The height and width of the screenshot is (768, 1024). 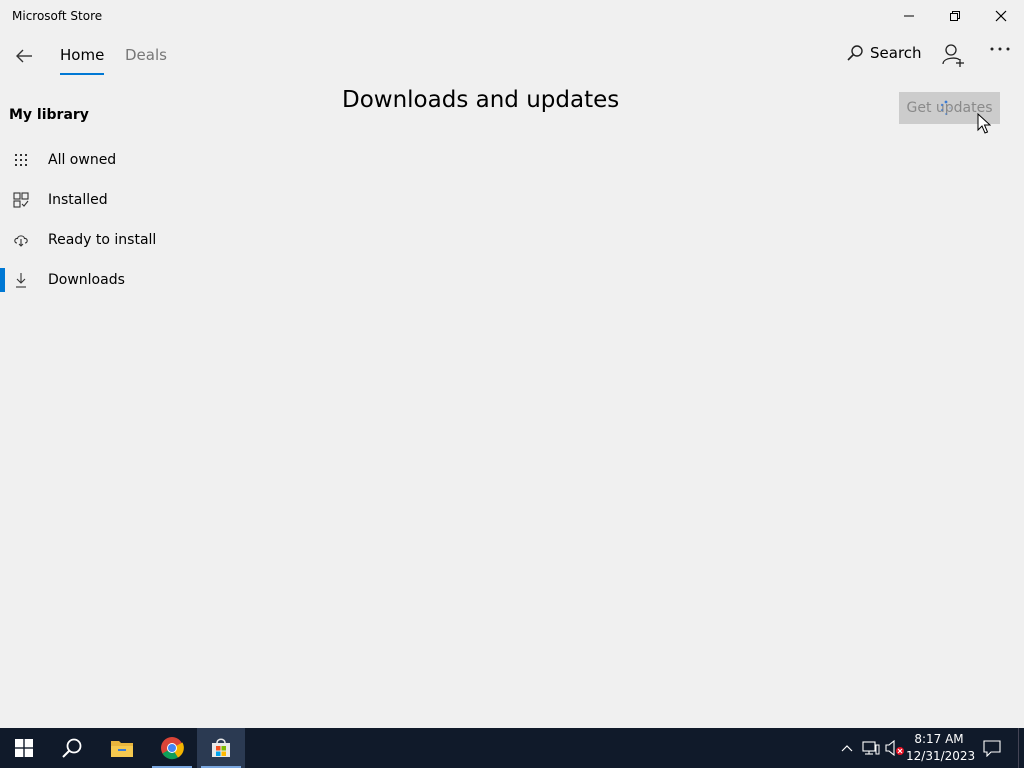 What do you see at coordinates (78, 200) in the screenshot?
I see `sidebar-item-label: Installed` at bounding box center [78, 200].